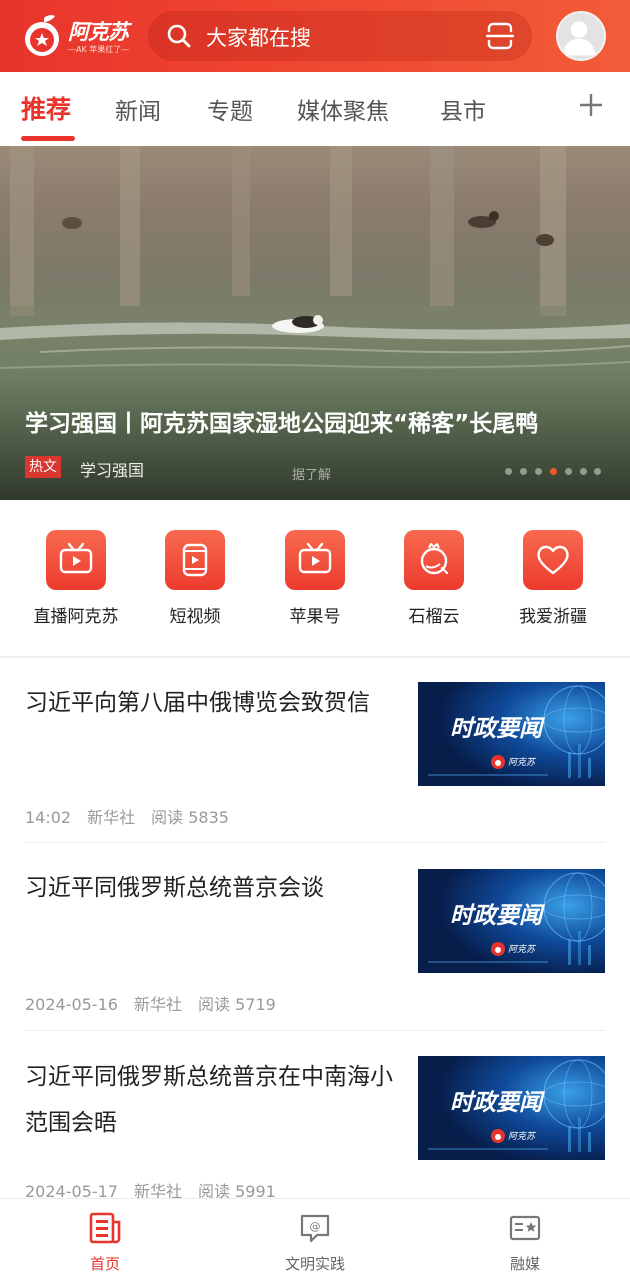 The image size is (630, 1280). I want to click on search-placeholder: 大家都在搜, so click(258, 38).